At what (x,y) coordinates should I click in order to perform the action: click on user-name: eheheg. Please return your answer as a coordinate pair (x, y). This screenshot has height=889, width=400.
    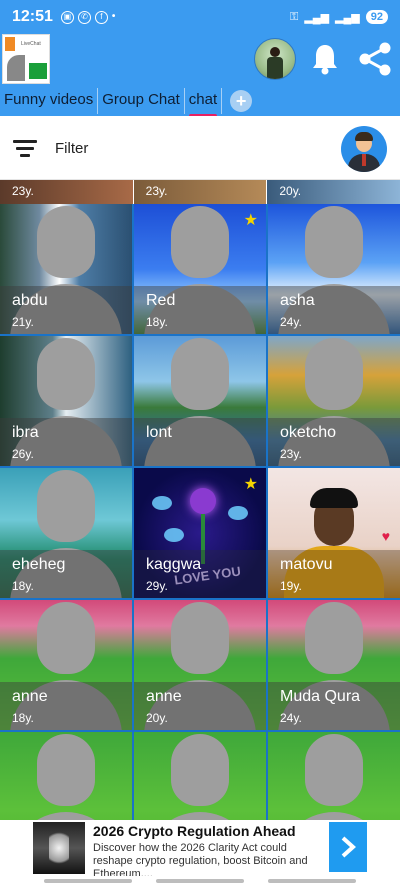
    Looking at the image, I should click on (39, 564).